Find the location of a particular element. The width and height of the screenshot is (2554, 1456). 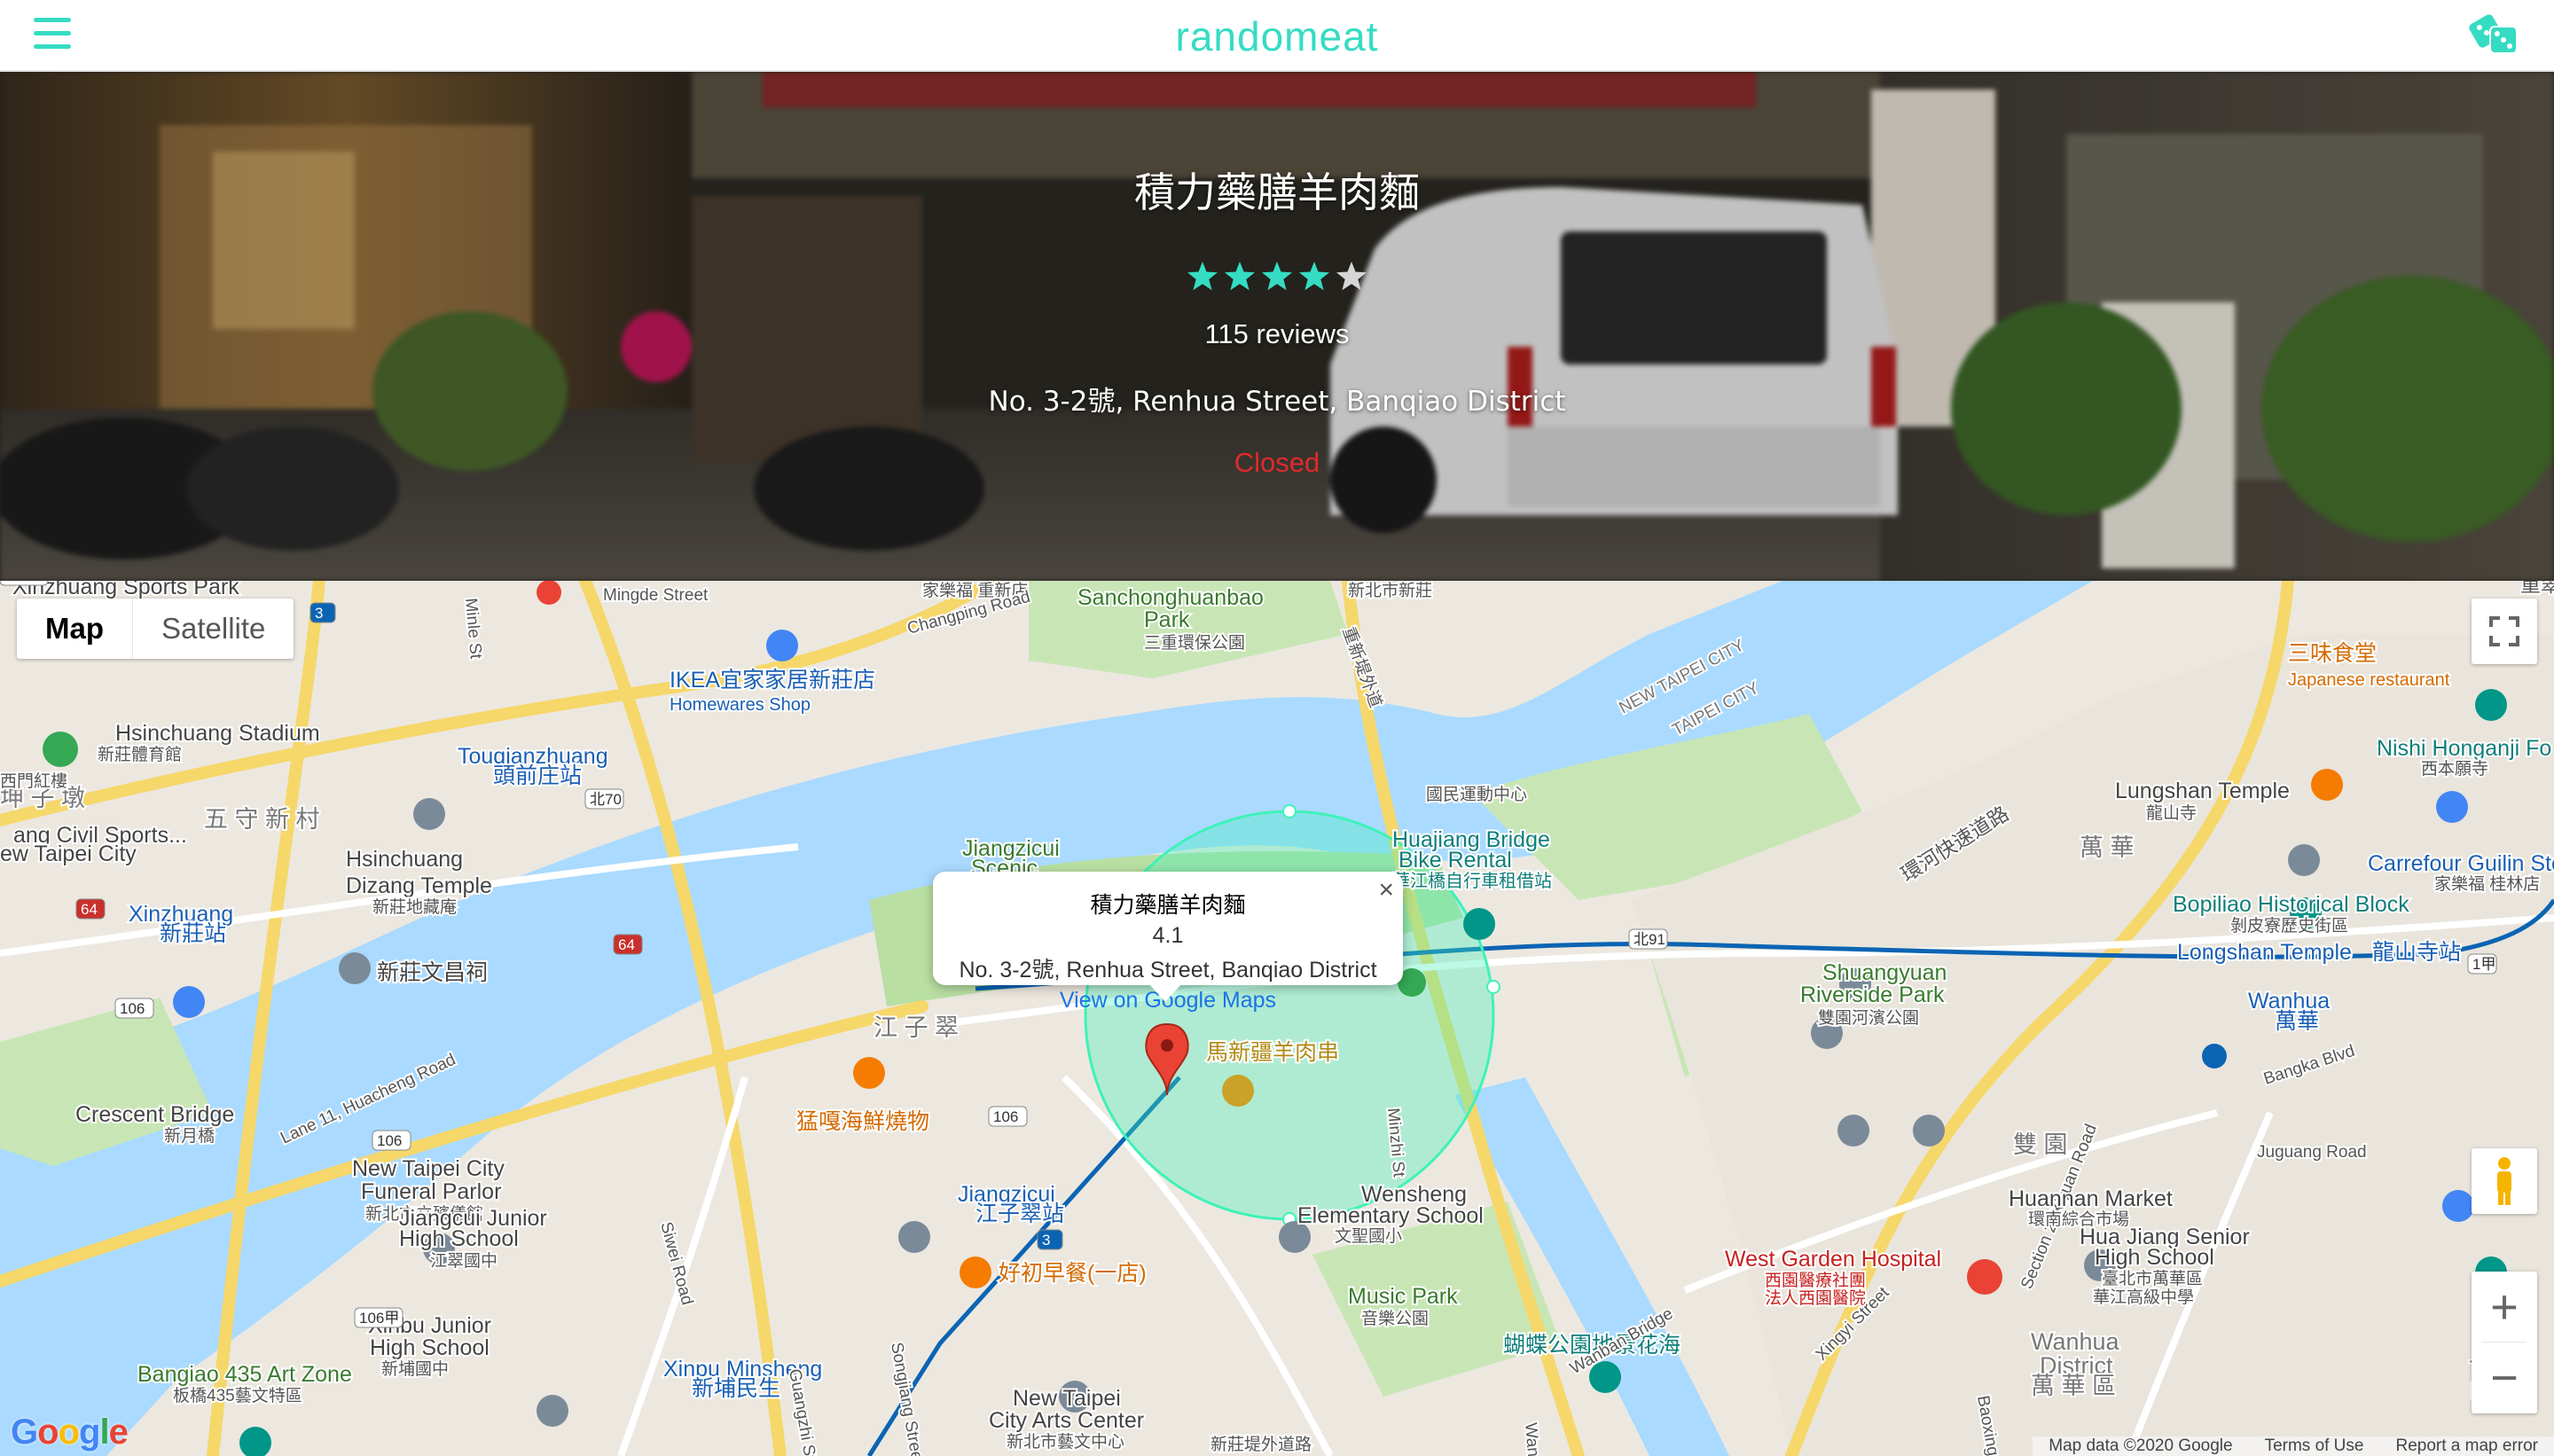

map-label: 龍山寺 is located at coordinates (2171, 813).